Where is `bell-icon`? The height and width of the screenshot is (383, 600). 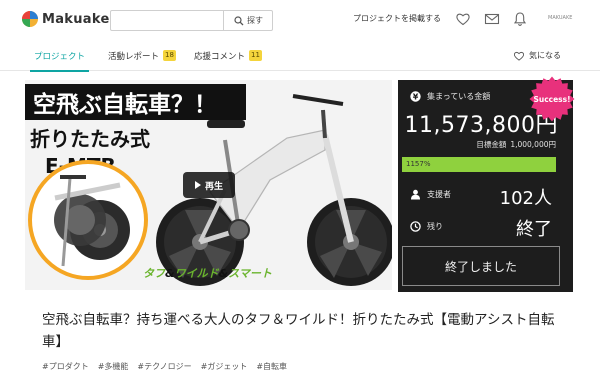
bell-icon is located at coordinates (520, 19).